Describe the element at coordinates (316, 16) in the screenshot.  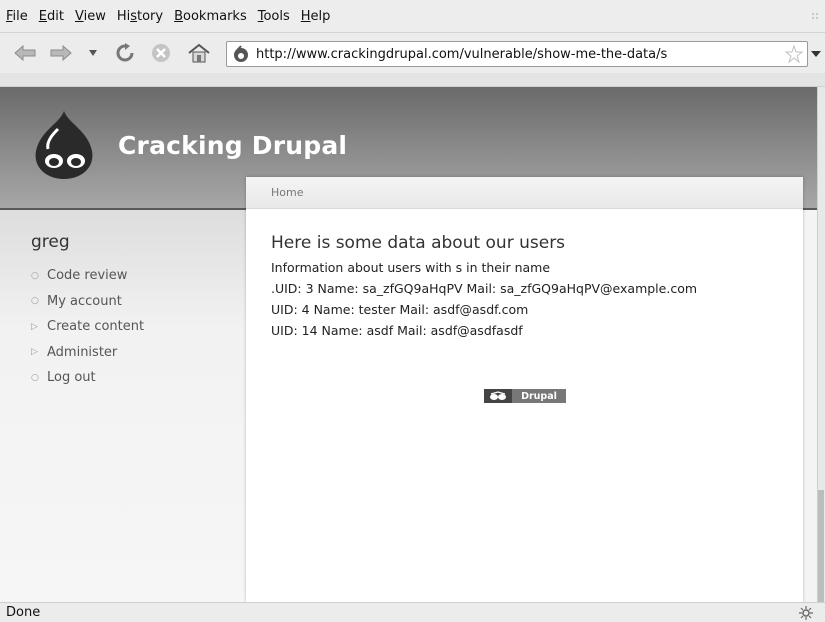
I see `menu-help: Help` at that location.